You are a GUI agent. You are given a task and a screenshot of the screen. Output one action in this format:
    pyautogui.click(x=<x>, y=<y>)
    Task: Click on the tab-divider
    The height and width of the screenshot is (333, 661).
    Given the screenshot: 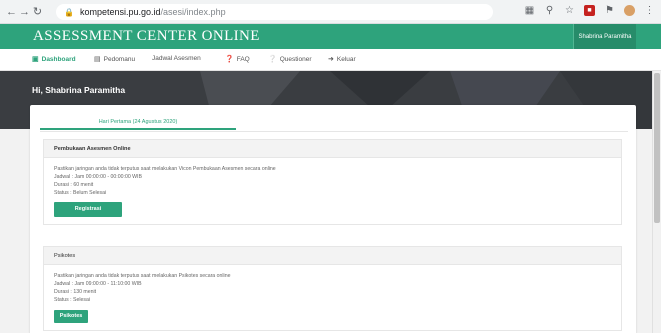 What is the action you would take?
    pyautogui.click(x=334, y=131)
    